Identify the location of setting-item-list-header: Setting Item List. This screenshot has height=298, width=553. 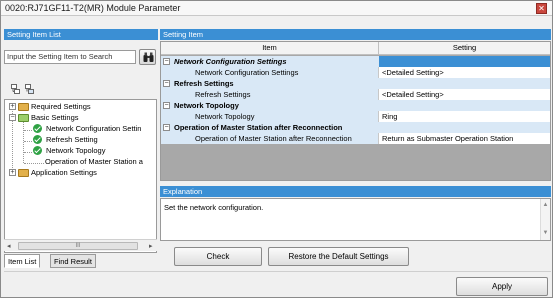
(81, 34).